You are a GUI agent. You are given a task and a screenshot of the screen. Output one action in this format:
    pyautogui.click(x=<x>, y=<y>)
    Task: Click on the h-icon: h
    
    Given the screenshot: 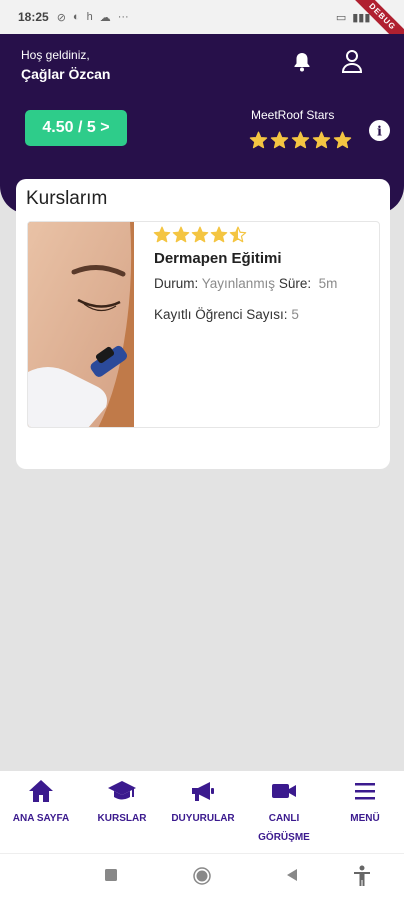 What is the action you would take?
    pyautogui.click(x=89, y=17)
    